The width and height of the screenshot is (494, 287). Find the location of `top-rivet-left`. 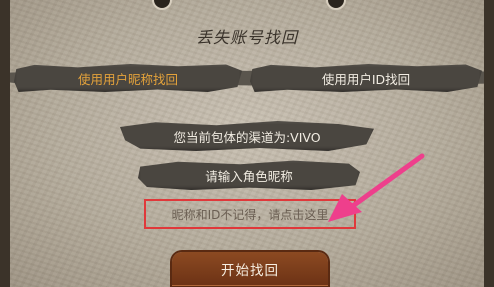

top-rivet-left is located at coordinates (162, 5).